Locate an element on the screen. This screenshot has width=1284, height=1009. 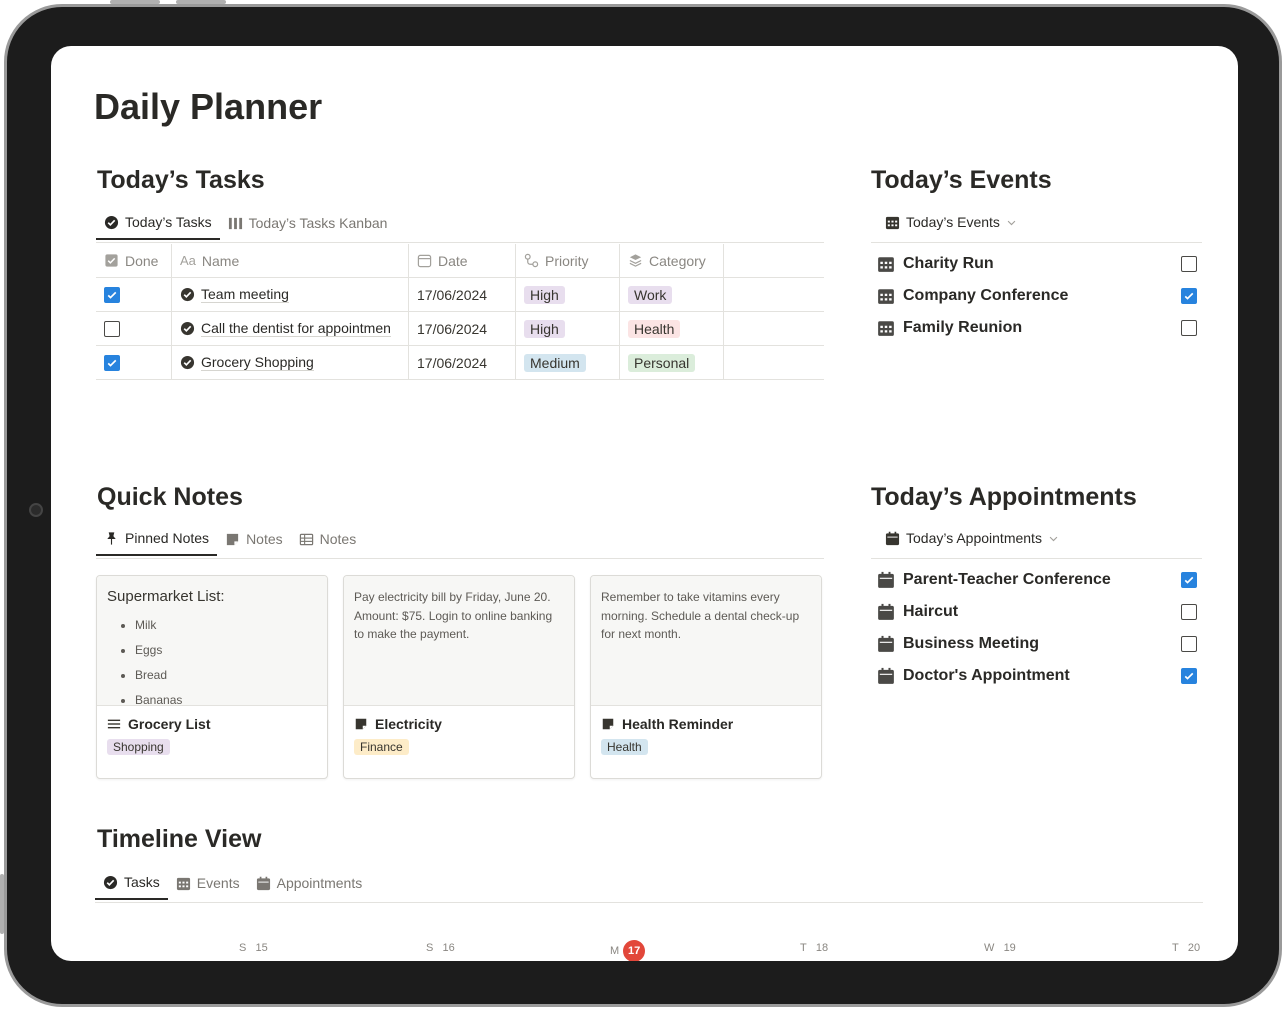
category-tag: Work is located at coordinates (650, 294).